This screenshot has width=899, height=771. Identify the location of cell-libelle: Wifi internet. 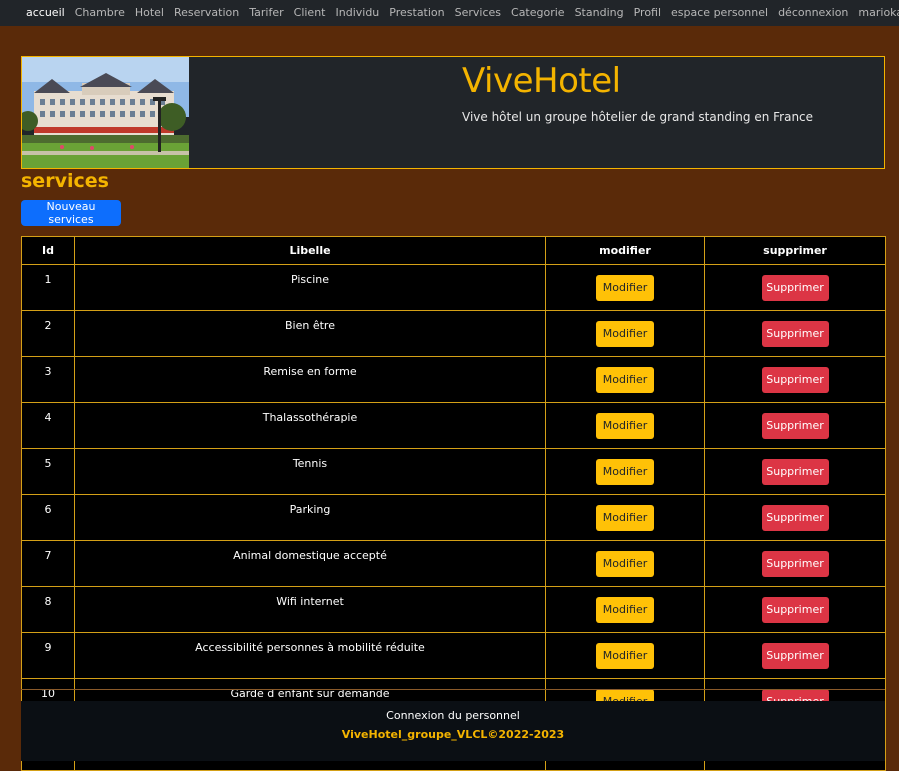
(310, 609).